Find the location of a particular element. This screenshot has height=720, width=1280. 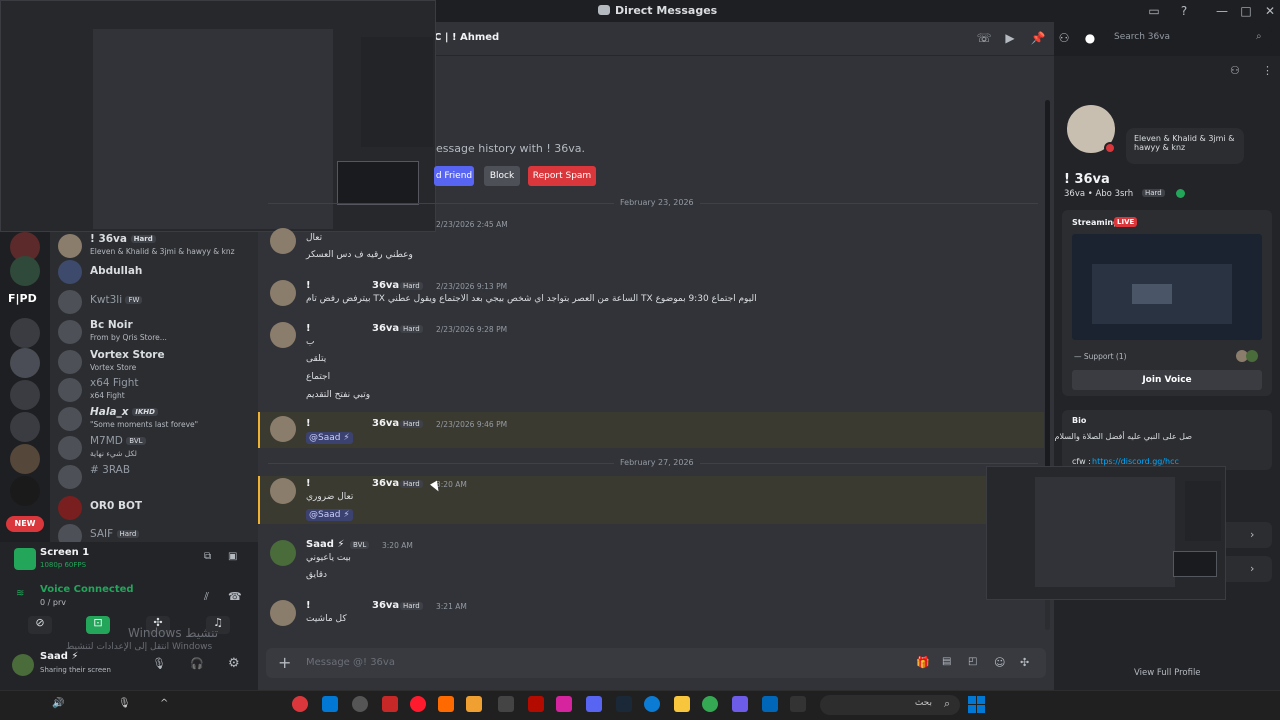

taskbar-search: بحث is located at coordinates (890, 705).